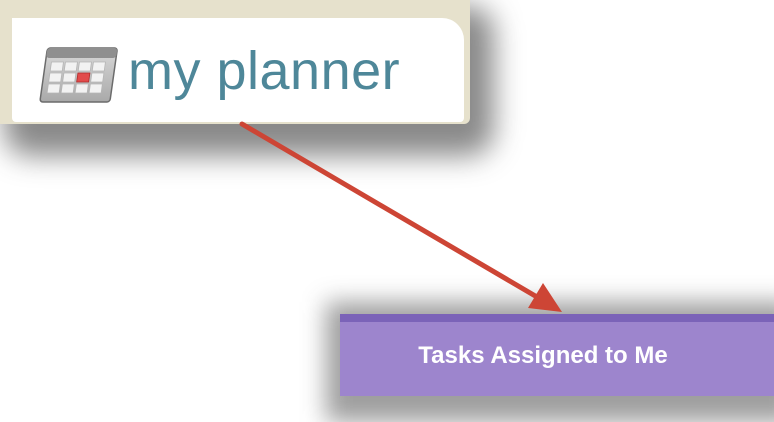  I want to click on my-planner-link: my planner, so click(264, 71).